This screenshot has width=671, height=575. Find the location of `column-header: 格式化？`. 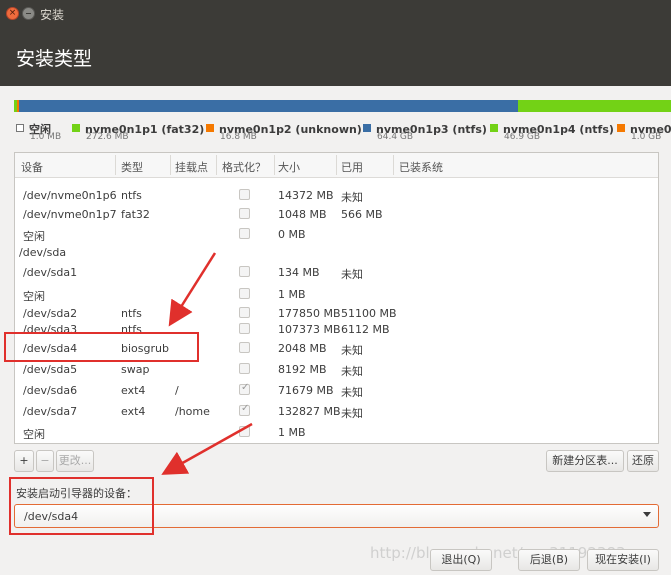

column-header: 格式化？ is located at coordinates (244, 167).